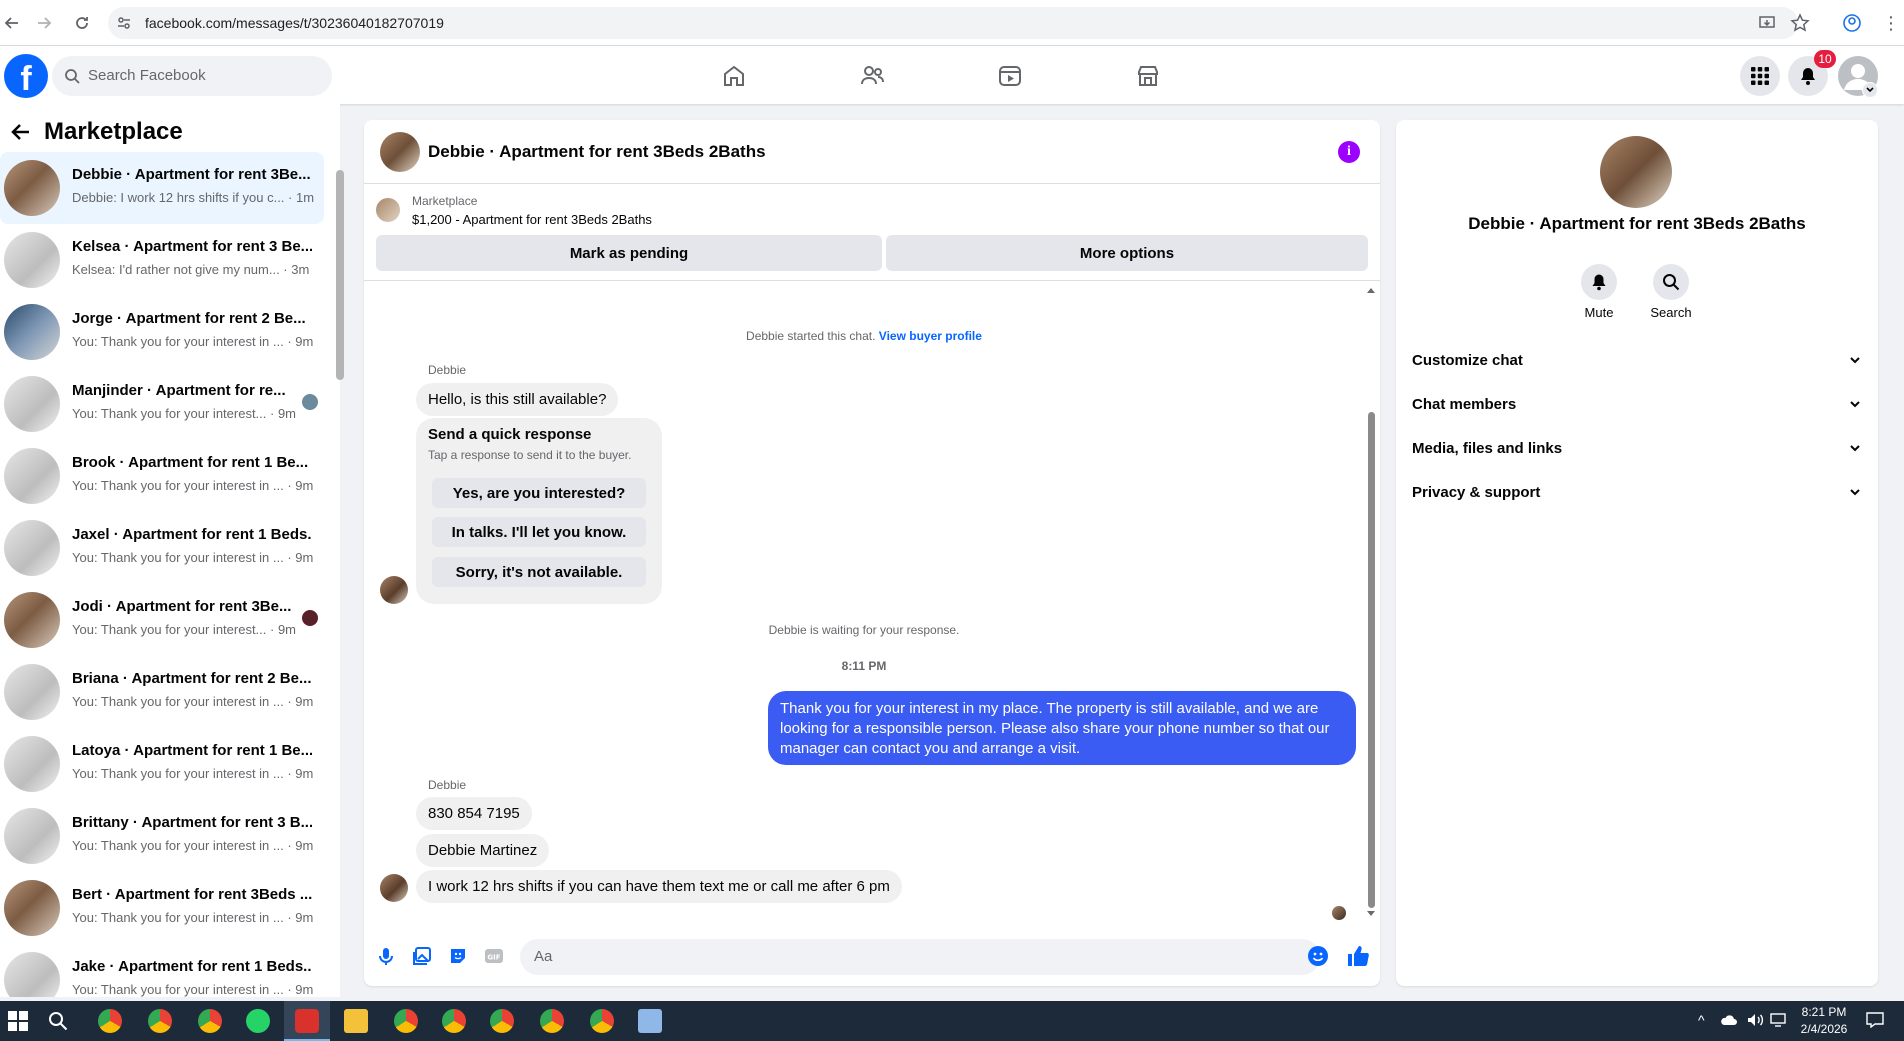  I want to click on scroll-up-icon, so click(1371, 290).